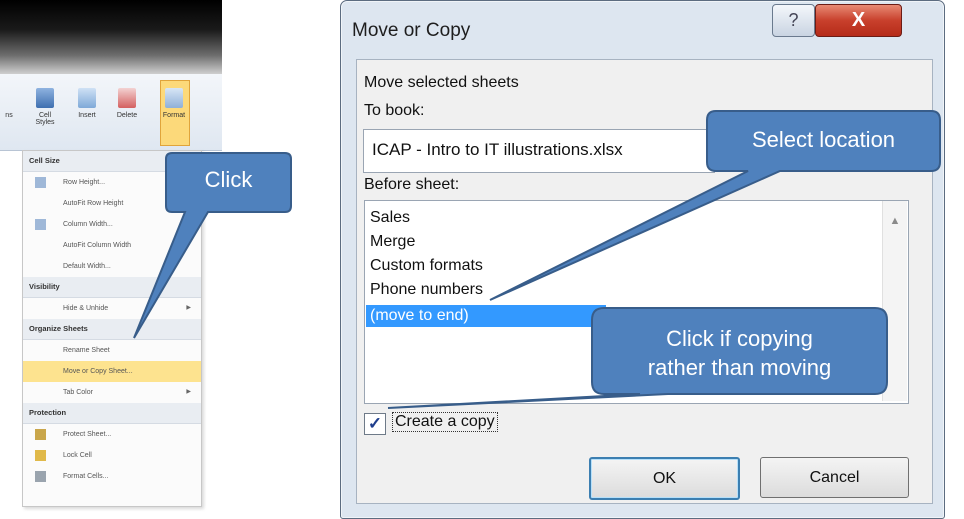 The image size is (964, 519). I want to click on callout-click-text: Click, so click(228, 179).